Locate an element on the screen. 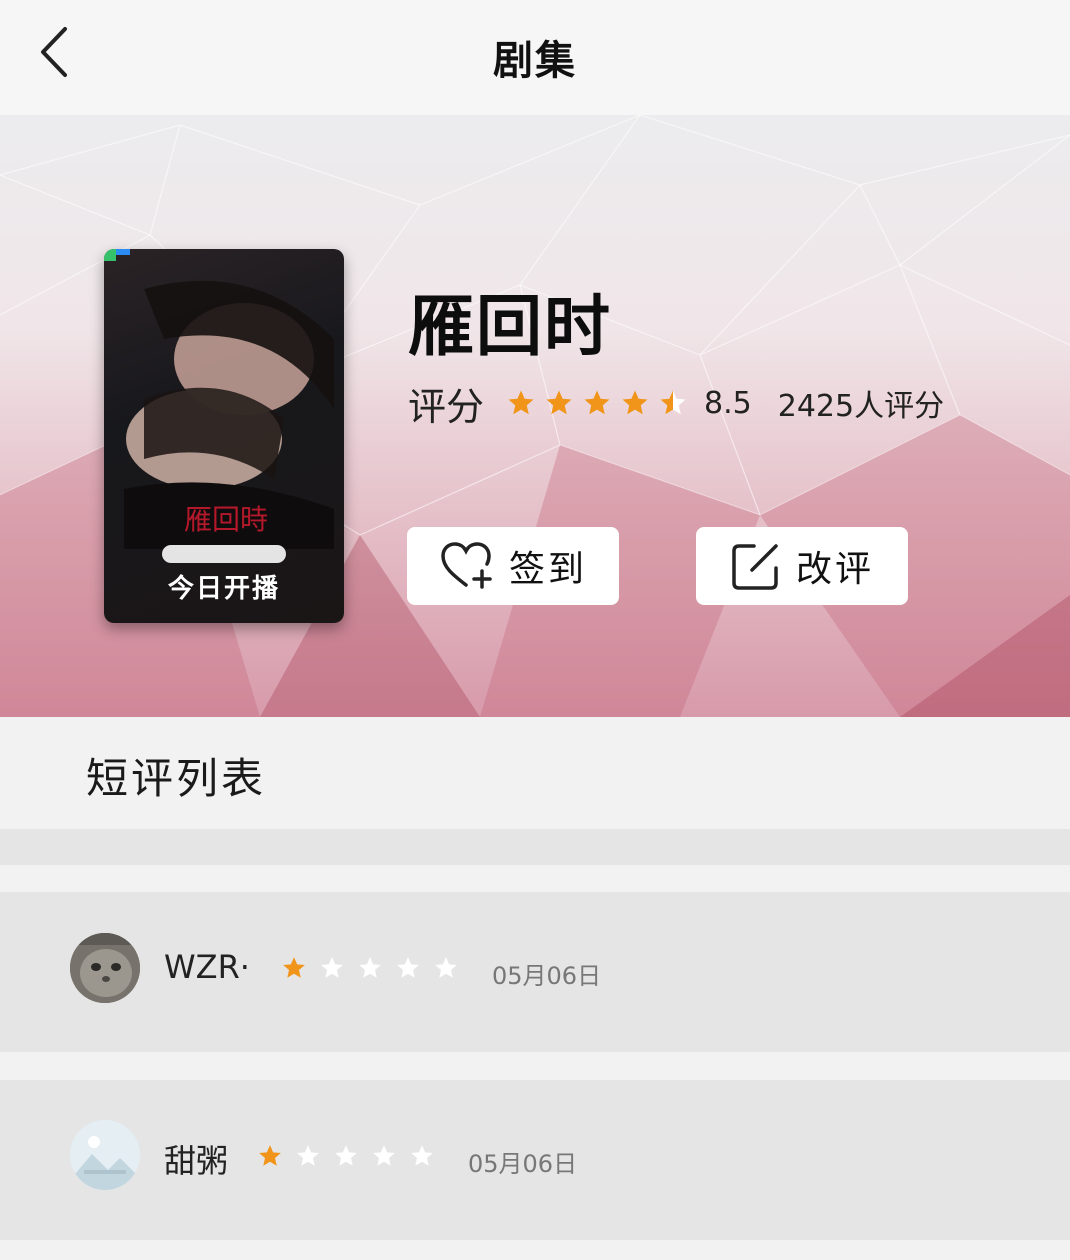  rating-row: 评分 8.5 2425人评分 is located at coordinates (676, 403).